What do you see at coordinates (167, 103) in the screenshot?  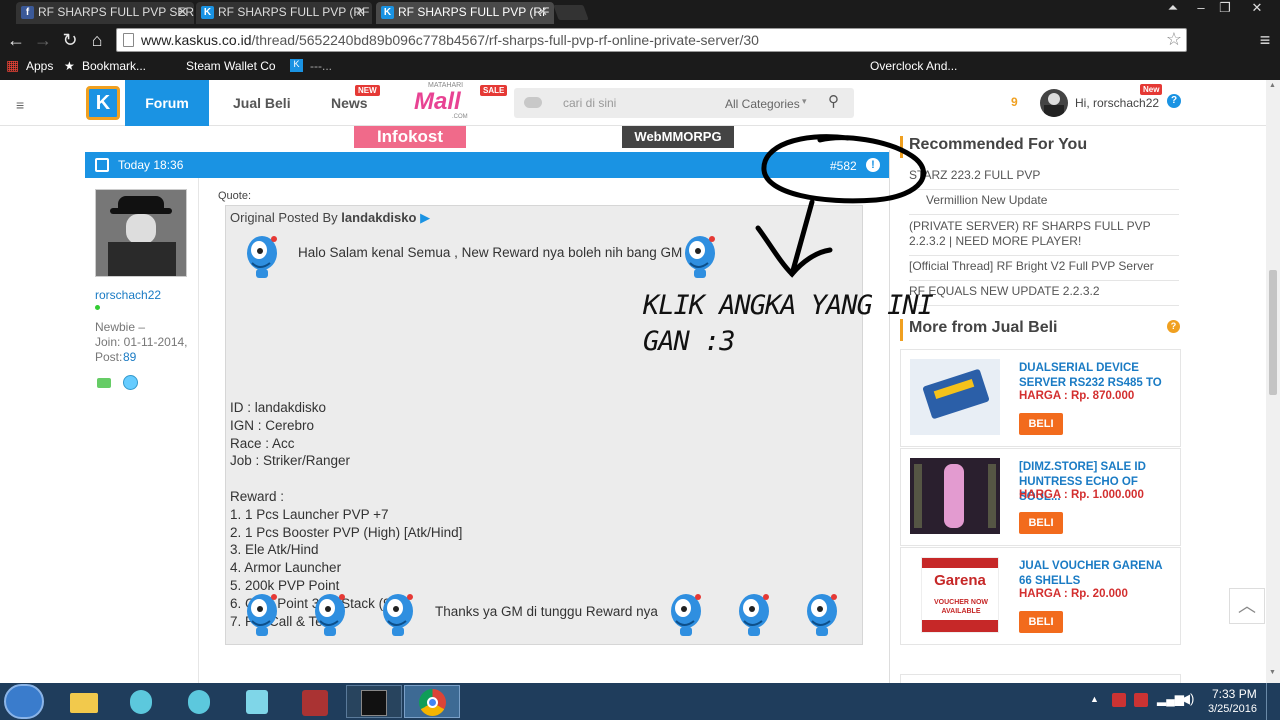 I see `nav-forum: Forum` at bounding box center [167, 103].